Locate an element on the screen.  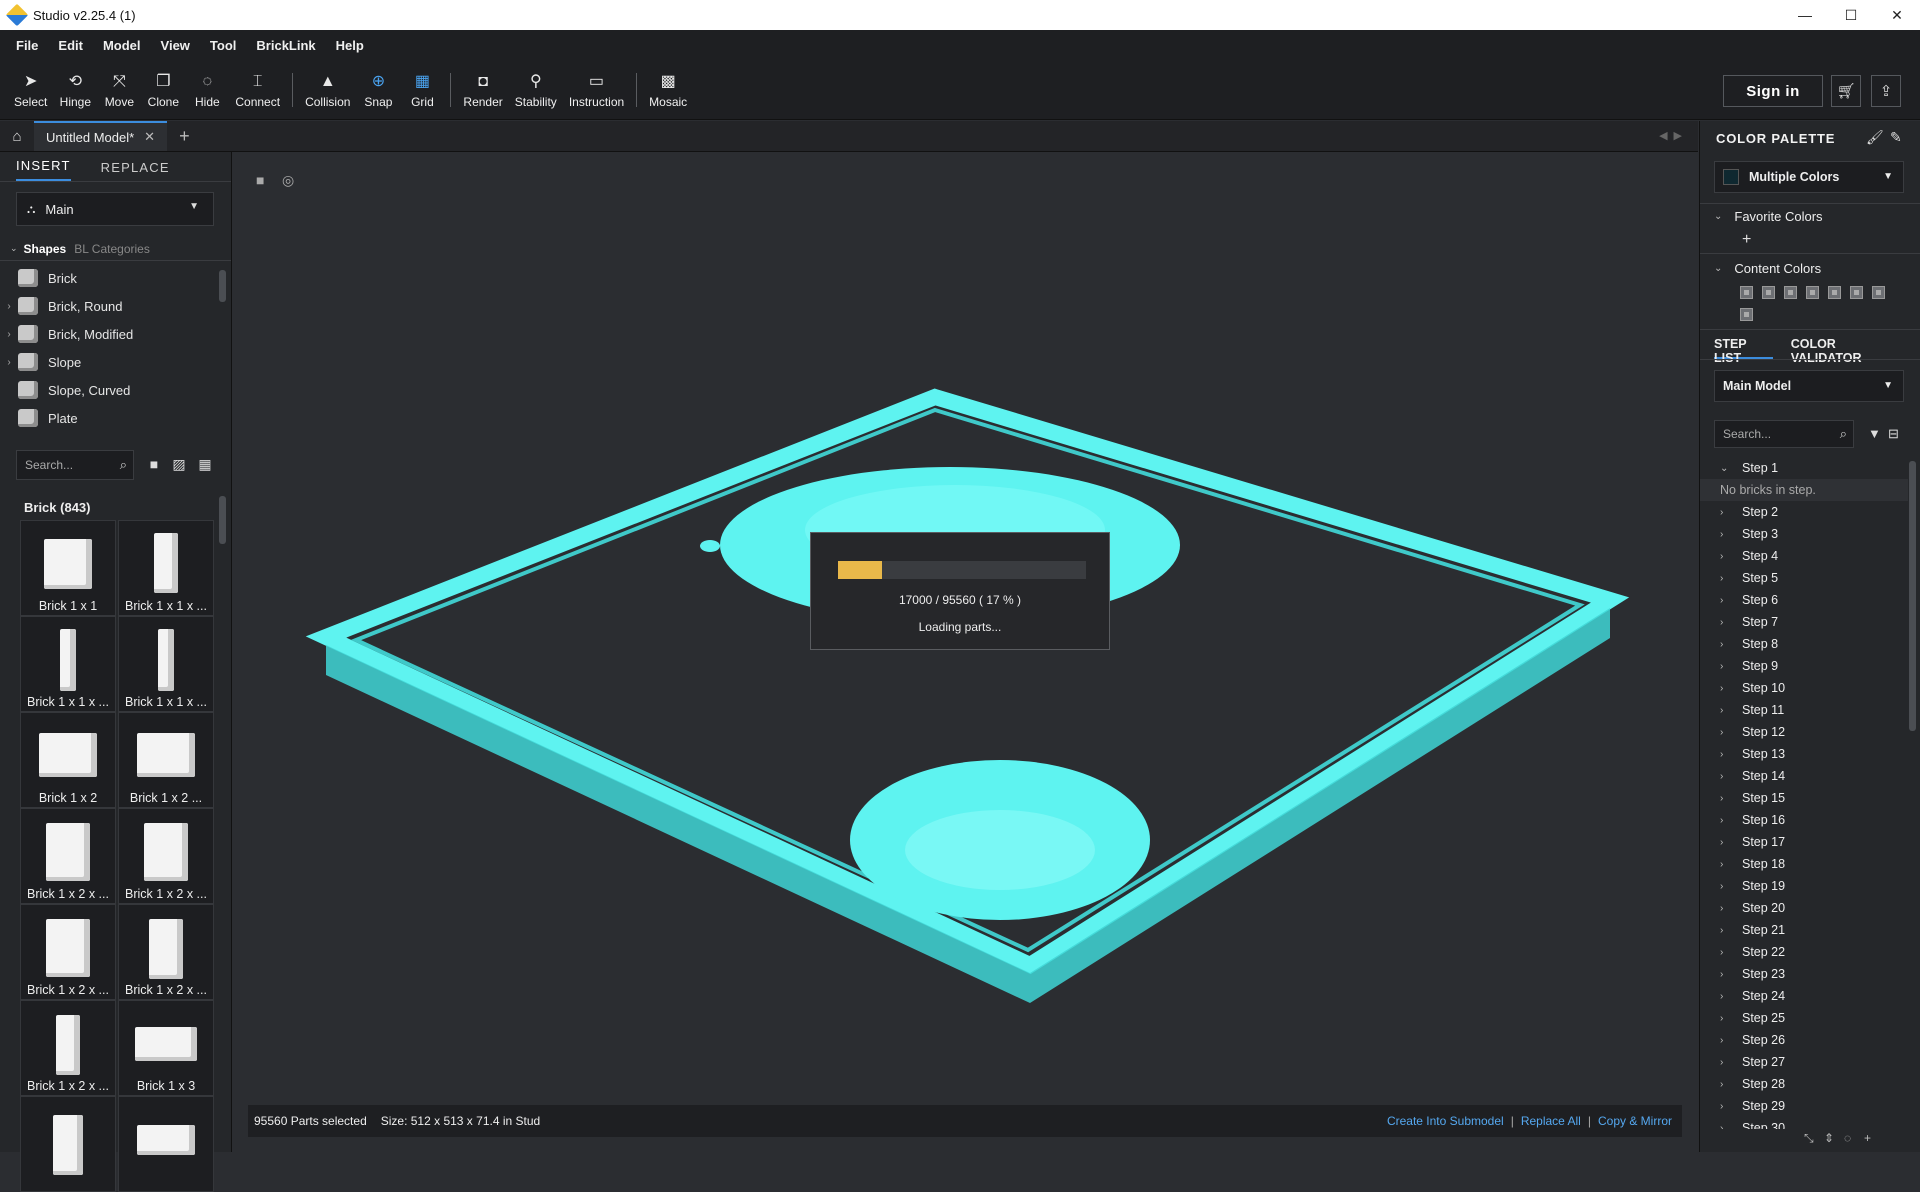
part-tile: Brick 1 x 3 is located at coordinates (166, 1048).